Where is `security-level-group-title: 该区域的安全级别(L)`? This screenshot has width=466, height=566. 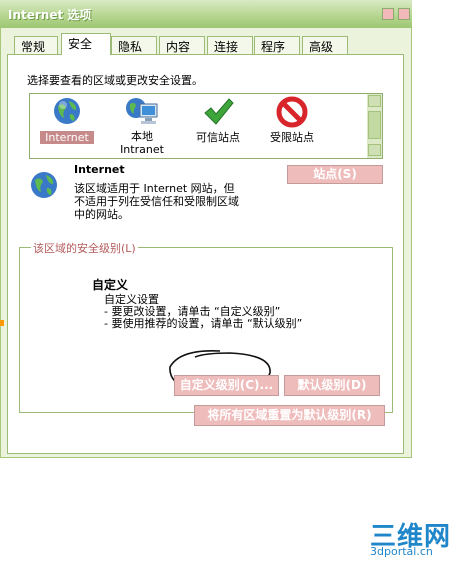 security-level-group-title: 该区域的安全级别(L) is located at coordinates (84, 248).